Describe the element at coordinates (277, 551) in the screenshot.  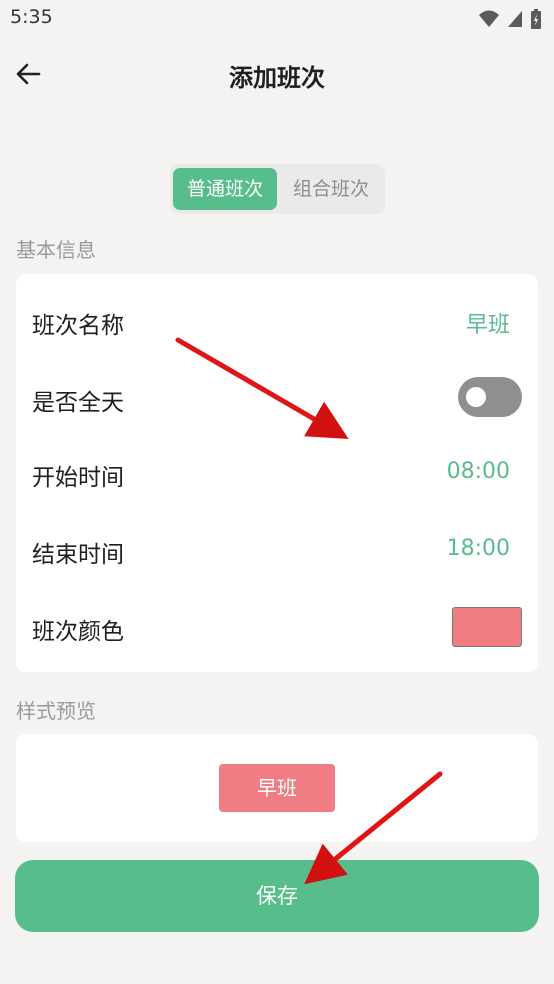
I see `end-time-row: 结束时间 18:00` at that location.